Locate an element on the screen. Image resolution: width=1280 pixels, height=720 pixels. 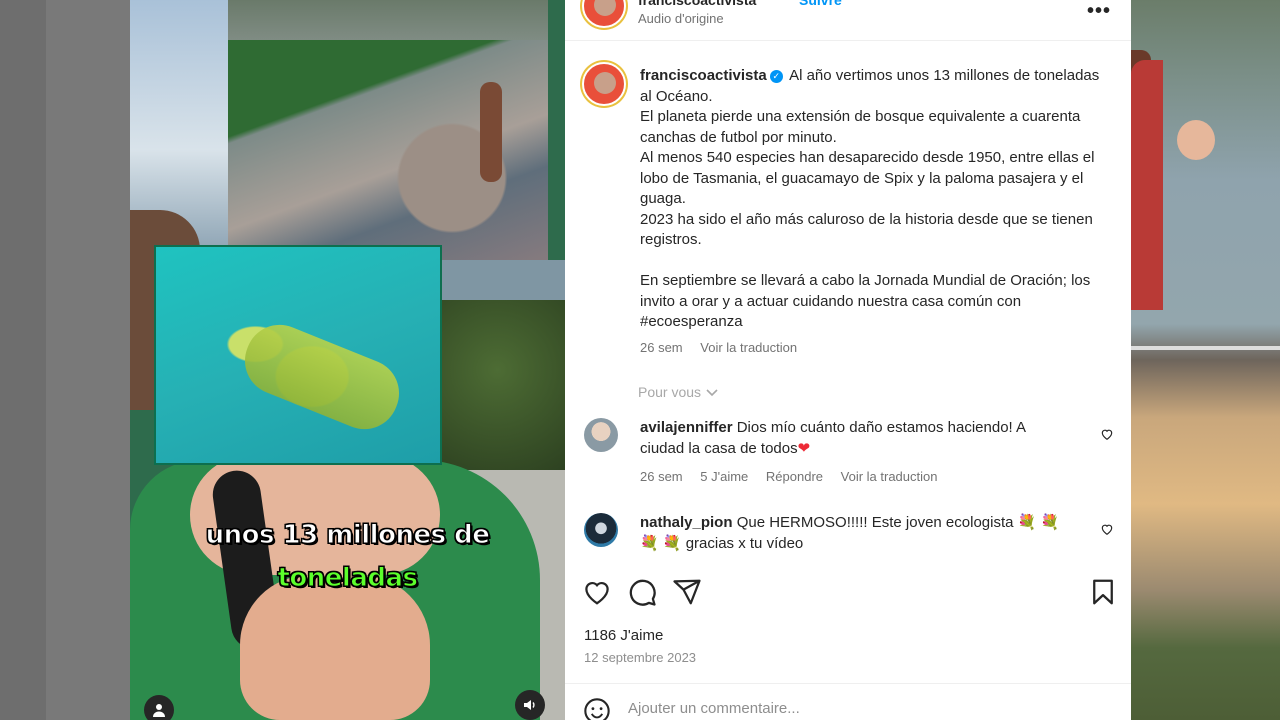
speaker-icon is located at coordinates (529, 705).